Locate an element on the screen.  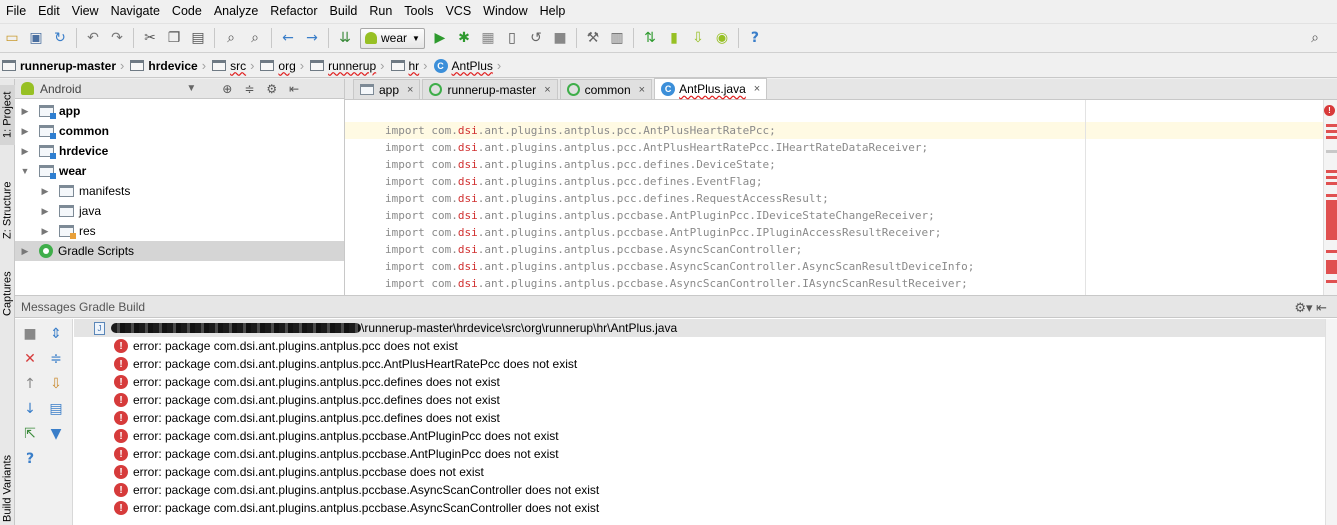
menu-window: Window is located at coordinates (505, 11).